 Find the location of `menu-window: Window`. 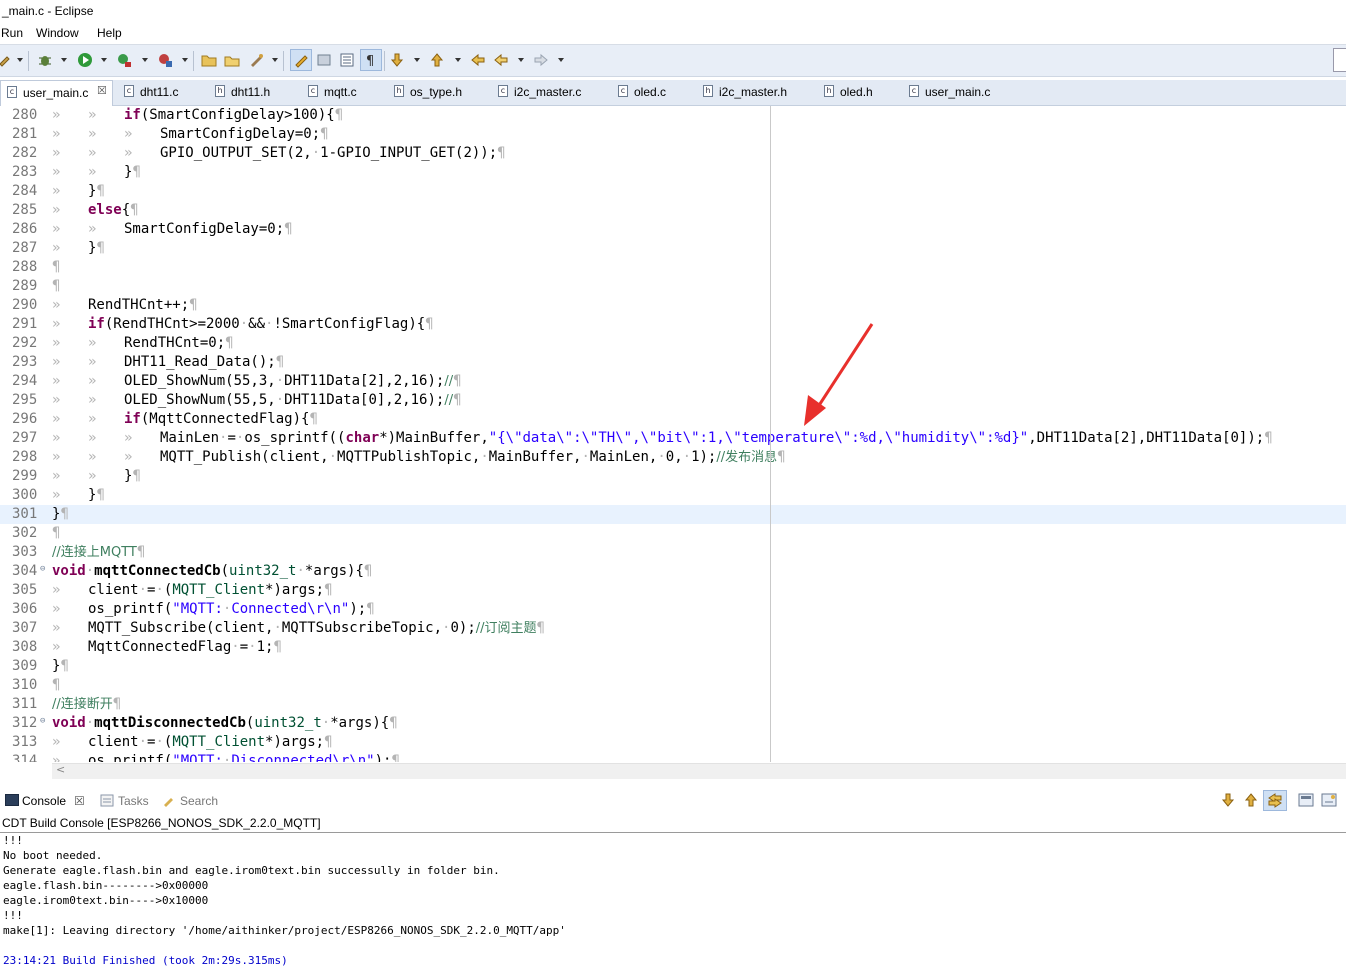

menu-window: Window is located at coordinates (57, 33).